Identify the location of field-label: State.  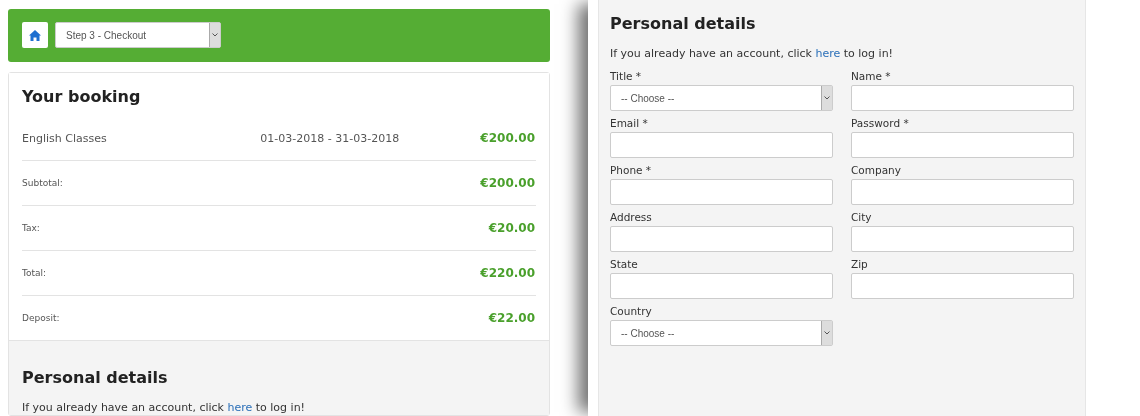
(624, 264).